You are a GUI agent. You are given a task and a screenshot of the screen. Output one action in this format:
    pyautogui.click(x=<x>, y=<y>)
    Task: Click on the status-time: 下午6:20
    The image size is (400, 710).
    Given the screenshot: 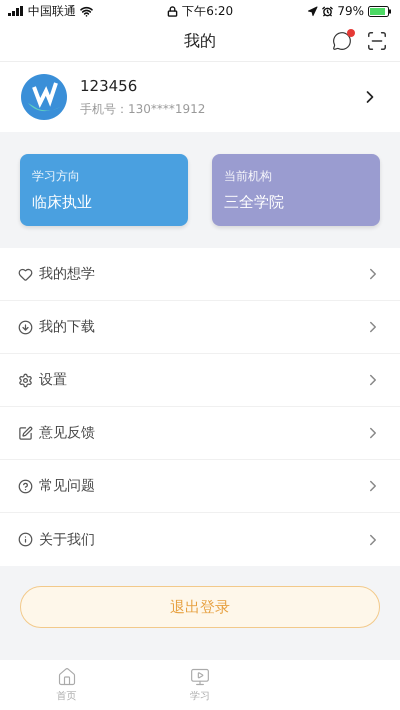 What is the action you would take?
    pyautogui.click(x=208, y=11)
    